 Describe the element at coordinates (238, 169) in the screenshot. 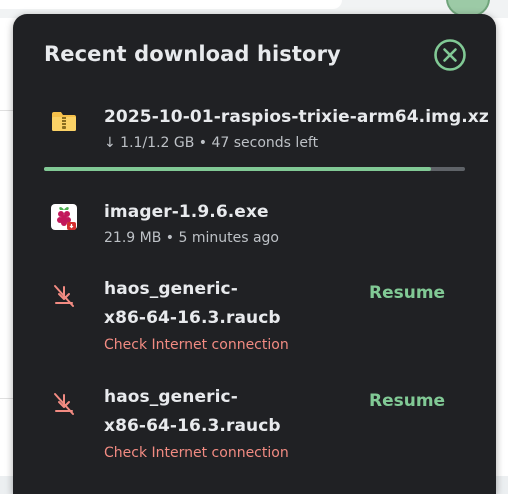

I see `download-progress-fill` at that location.